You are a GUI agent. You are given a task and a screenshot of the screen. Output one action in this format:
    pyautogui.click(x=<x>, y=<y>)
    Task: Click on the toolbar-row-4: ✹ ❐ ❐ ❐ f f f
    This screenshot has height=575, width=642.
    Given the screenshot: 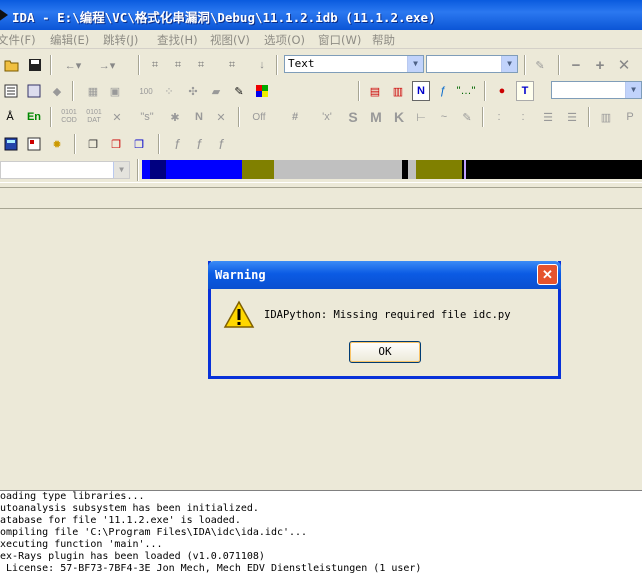 What is the action you would take?
    pyautogui.click(x=321, y=144)
    